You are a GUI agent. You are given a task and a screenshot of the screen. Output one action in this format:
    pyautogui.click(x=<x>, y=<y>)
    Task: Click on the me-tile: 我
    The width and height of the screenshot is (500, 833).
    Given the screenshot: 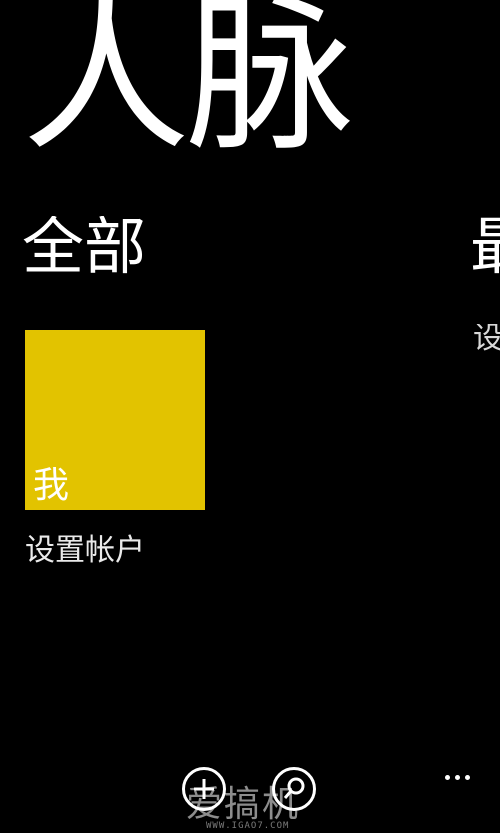 What is the action you would take?
    pyautogui.click(x=115, y=420)
    